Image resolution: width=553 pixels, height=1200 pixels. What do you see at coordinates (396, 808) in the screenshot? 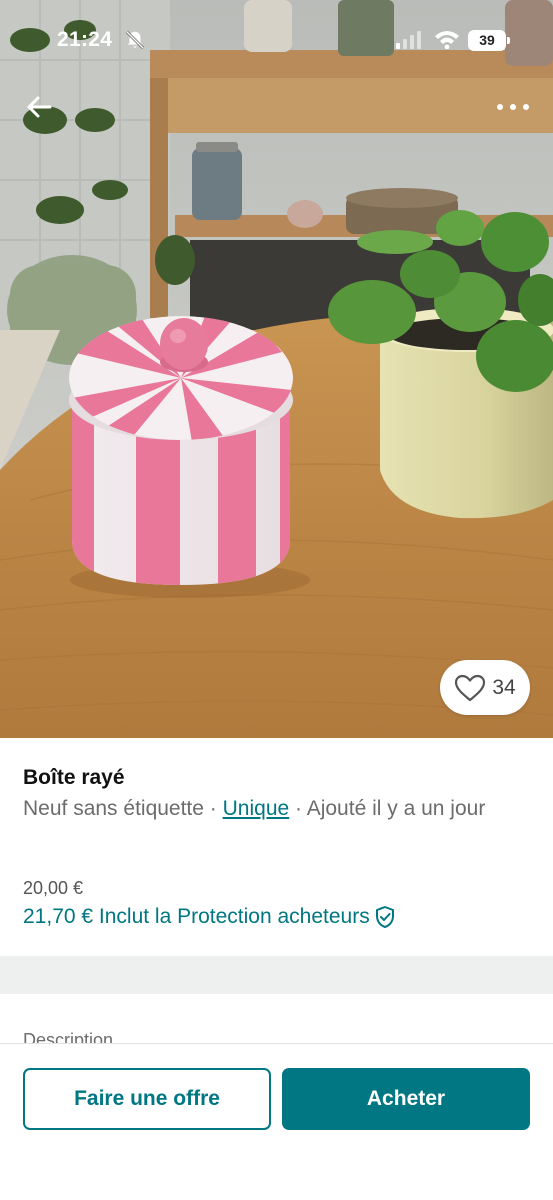
I see `item-added-date: Ajouté il y a un jour` at bounding box center [396, 808].